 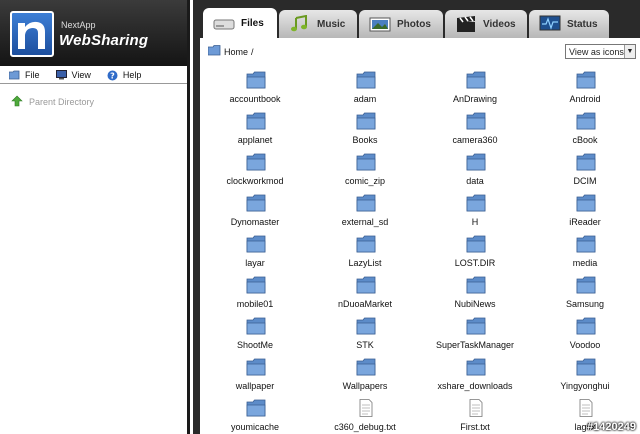 I want to click on folder-item: accountbook, so click(x=255, y=86).